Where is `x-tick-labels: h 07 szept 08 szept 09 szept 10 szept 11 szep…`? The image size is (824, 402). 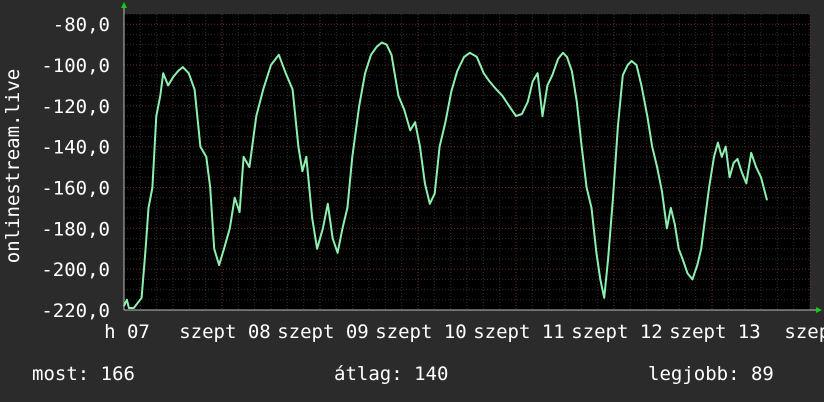 x-tick-labels: h 07 szept 08 szept 09 szept 10 szept 11 szep… is located at coordinates (464, 332).